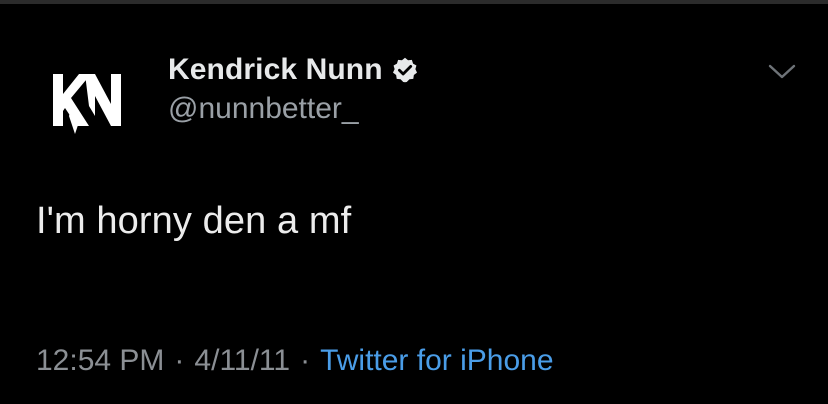 The image size is (828, 404). Describe the element at coordinates (100, 361) in the screenshot. I see `tweet-time: 12:54 PM` at that location.